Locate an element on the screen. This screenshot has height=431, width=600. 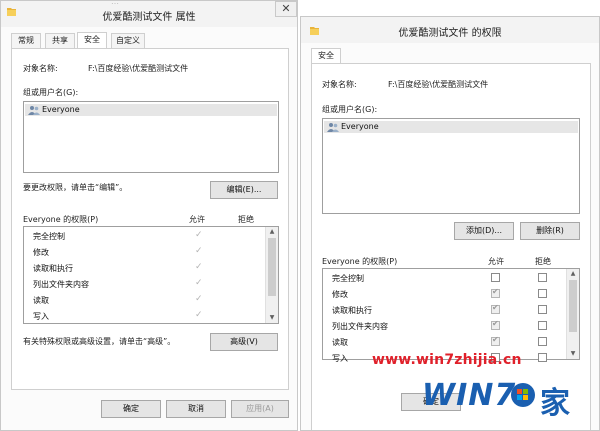
close-button: ✕ is located at coordinates (286, 9).